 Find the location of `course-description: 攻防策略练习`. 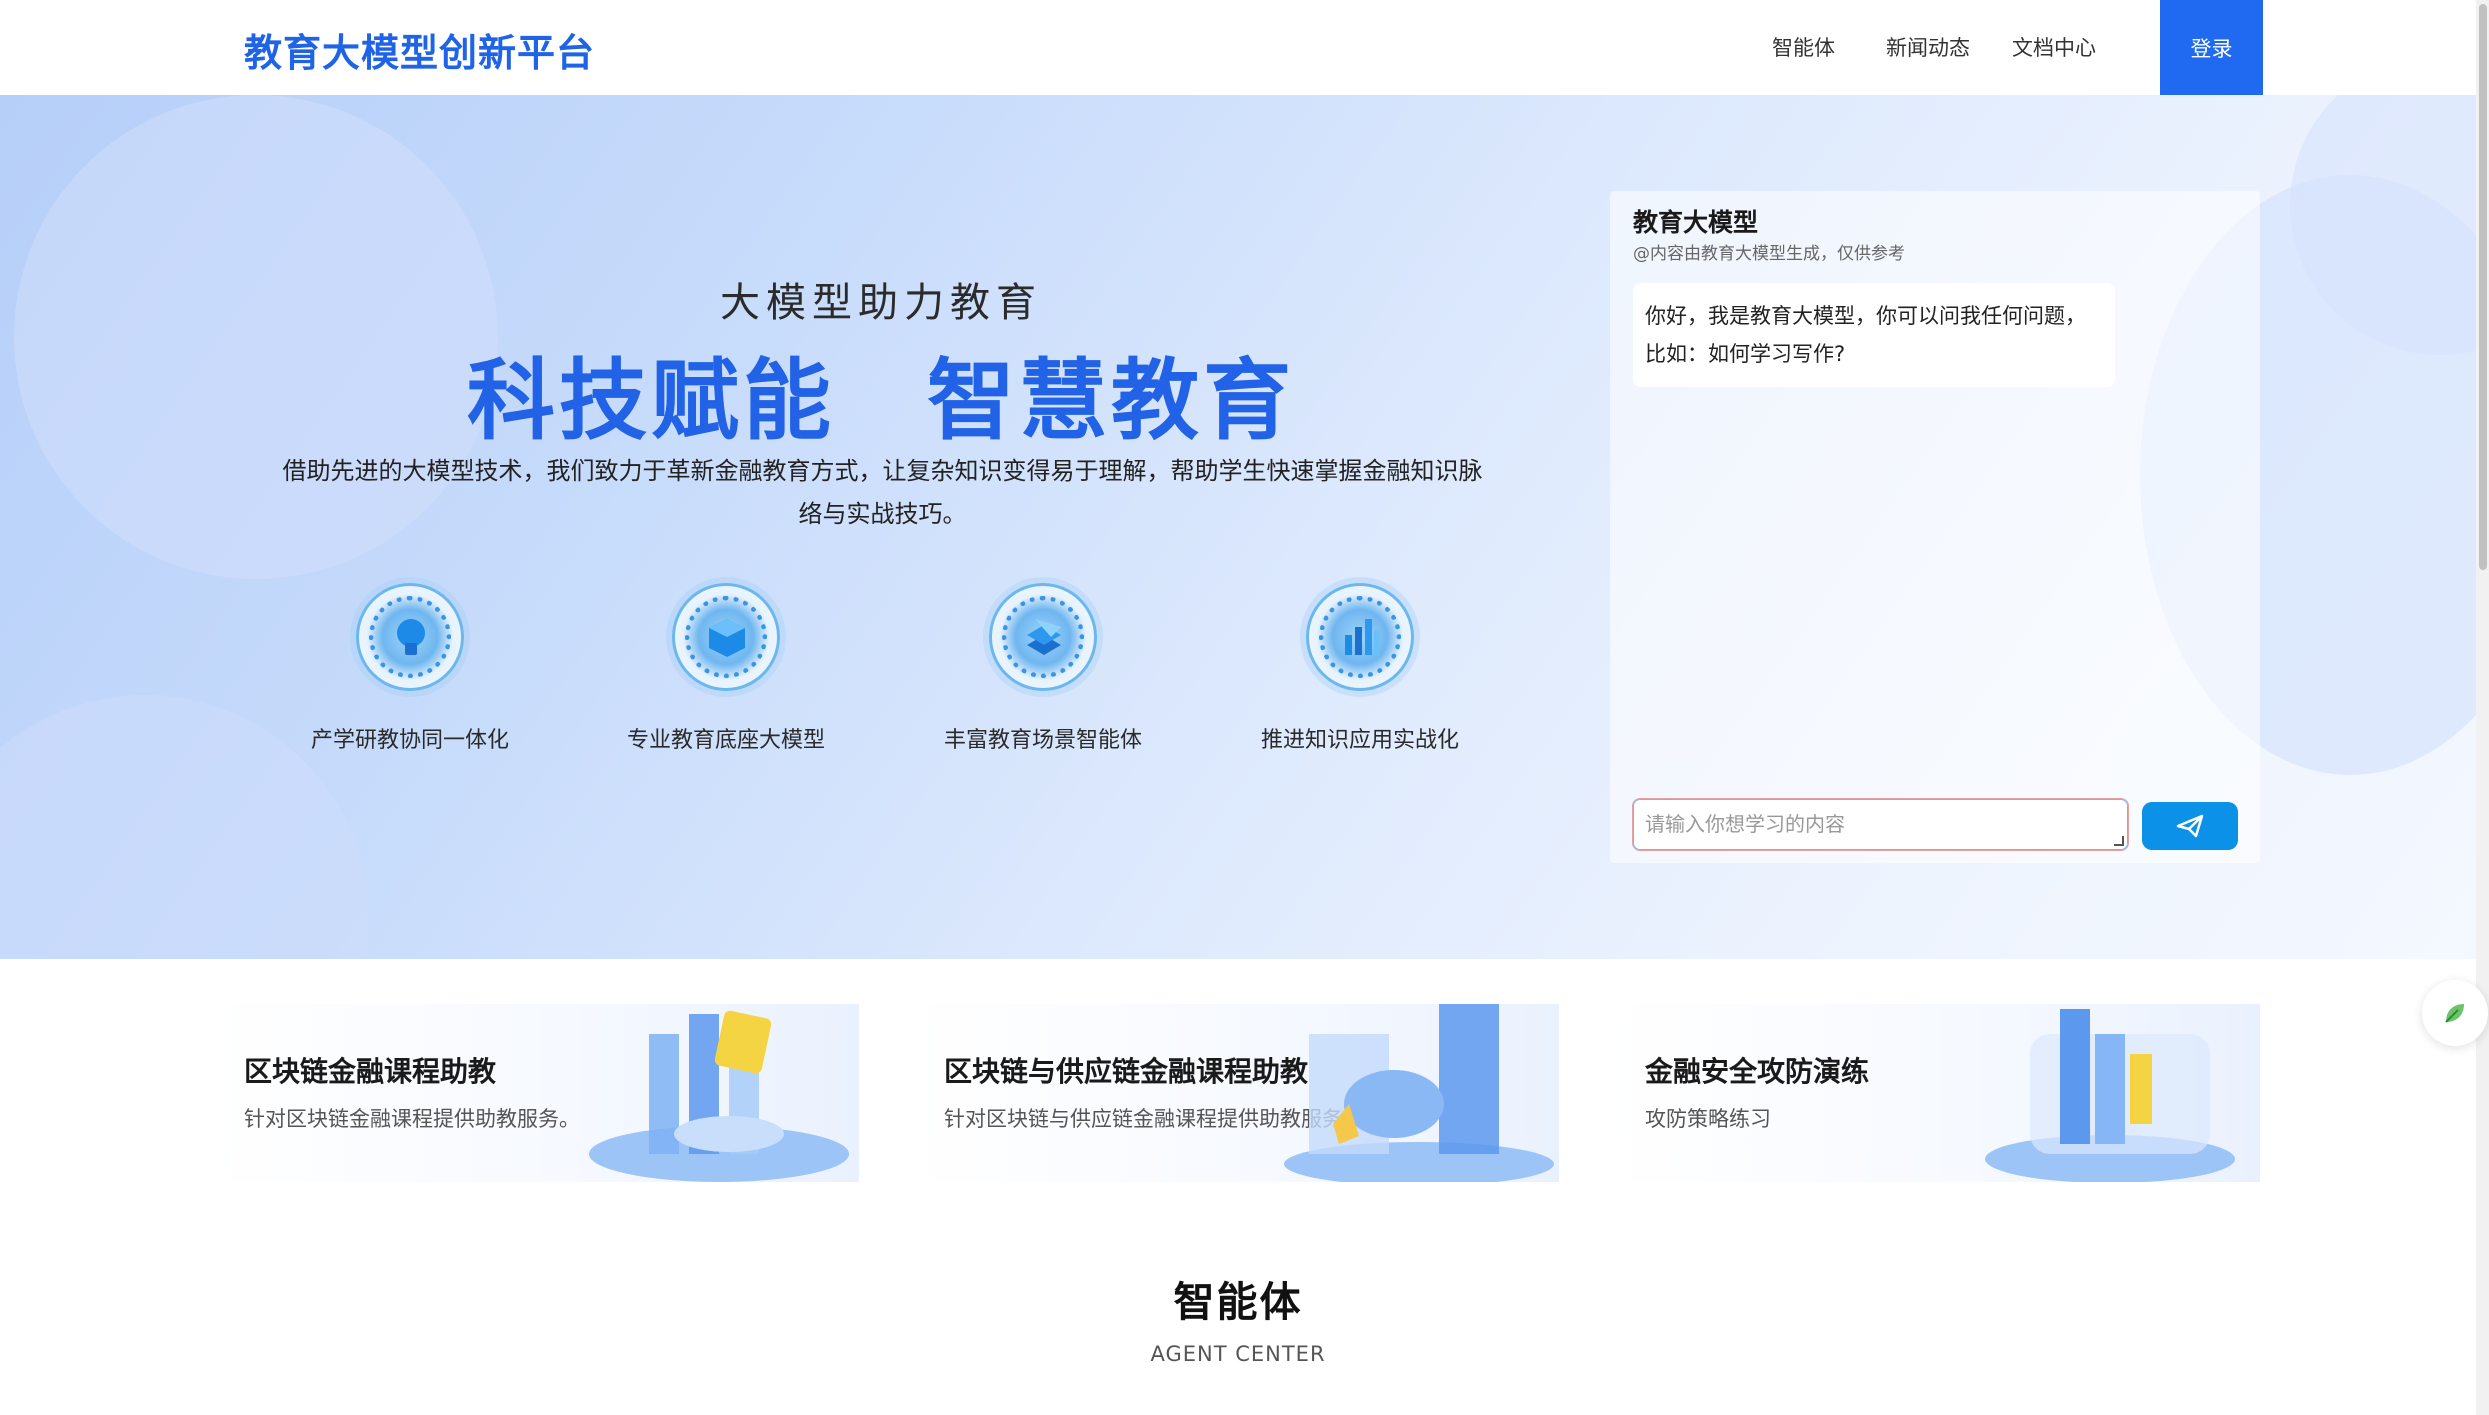

course-description: 攻防策略练习 is located at coordinates (1708, 1119).